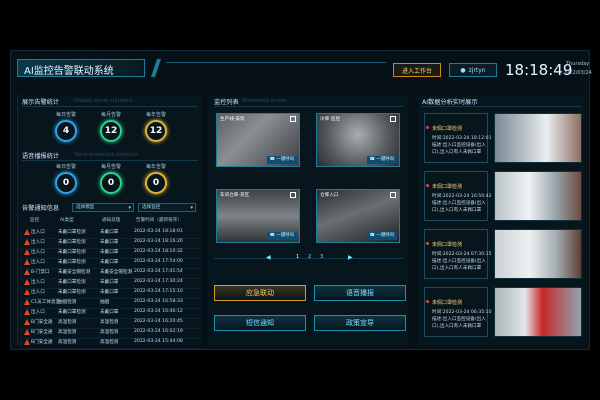 The width and height of the screenshot is (600, 400). What do you see at coordinates (358, 216) in the screenshot?
I see `camera-tile-4: 仓库入口 ☎ 一键呼叫` at bounding box center [358, 216].